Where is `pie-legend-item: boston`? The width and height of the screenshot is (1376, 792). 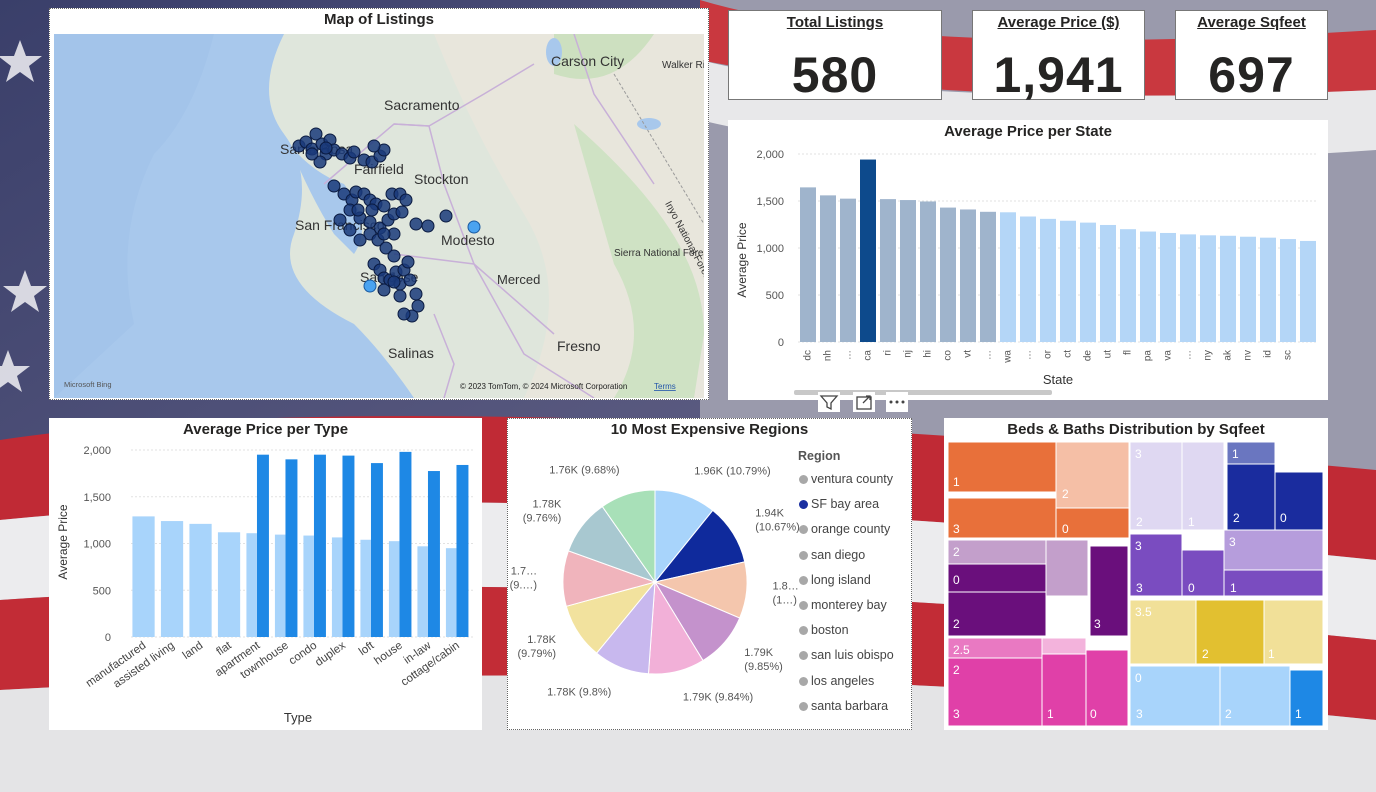
pie-legend-item: boston is located at coordinates (824, 630).